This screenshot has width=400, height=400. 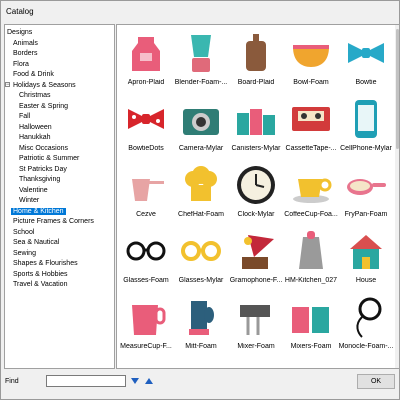 What do you see at coordinates (366, 53) in the screenshot?
I see `bowtie-icon` at bounding box center [366, 53].